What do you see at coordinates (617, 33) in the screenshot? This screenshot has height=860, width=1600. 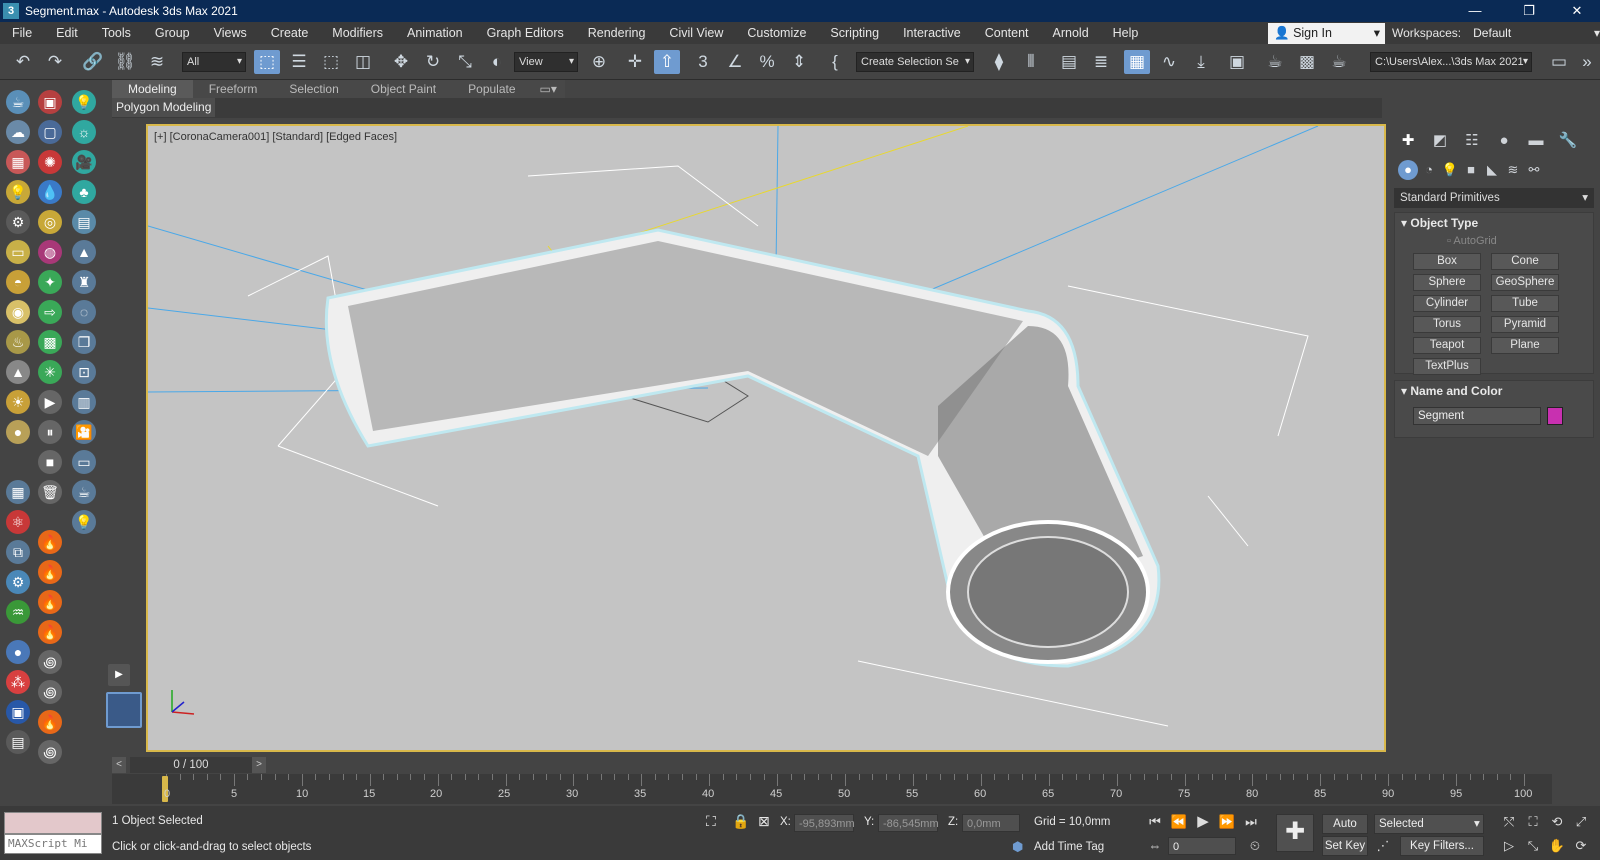 I see `menu-rendering: Rendering` at bounding box center [617, 33].